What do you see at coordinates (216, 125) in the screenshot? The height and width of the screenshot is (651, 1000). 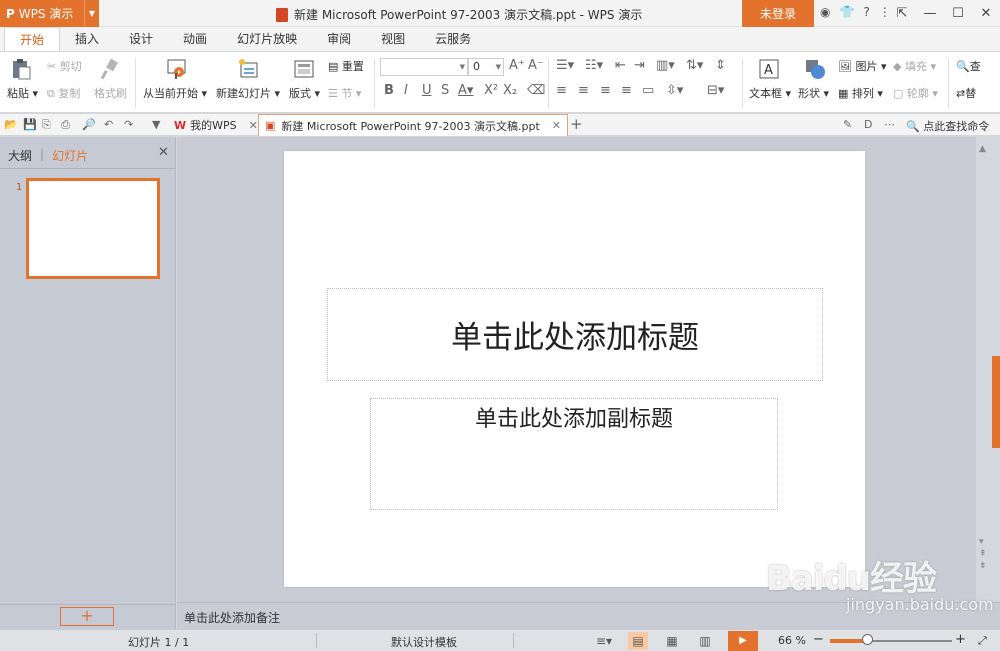 I see `my-wps-tab: W 我的WPS ✕` at bounding box center [216, 125].